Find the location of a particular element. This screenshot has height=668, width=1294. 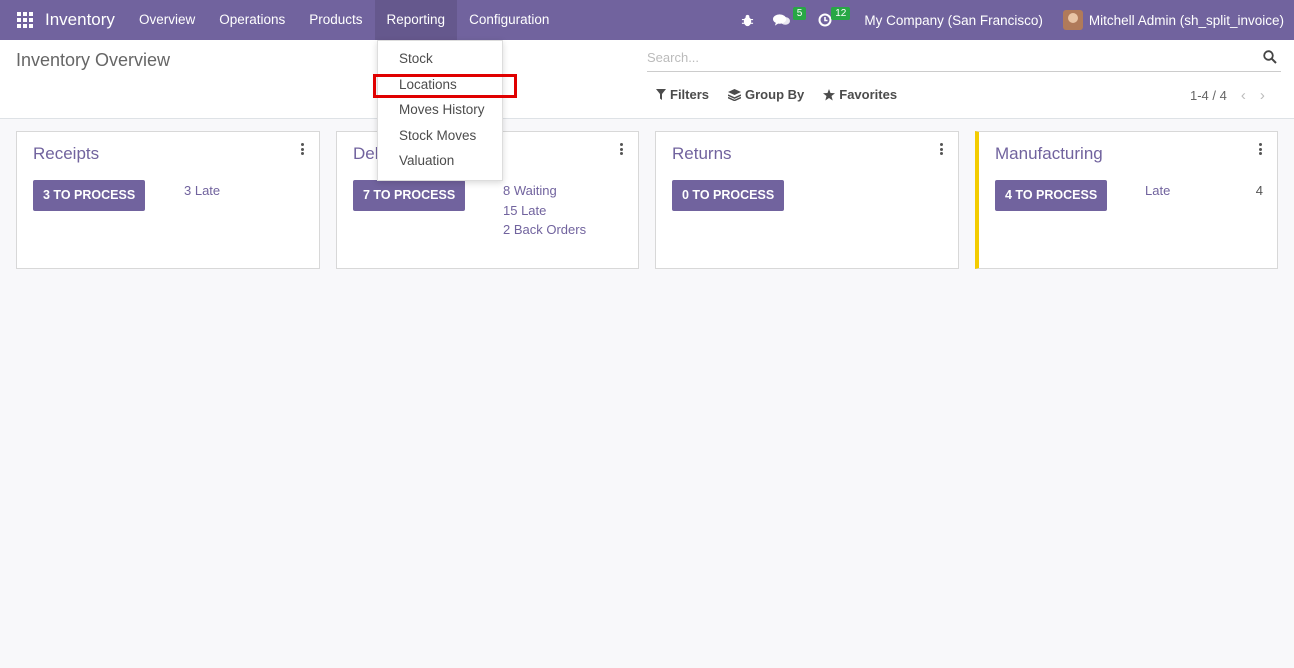

messages-badge: 5 is located at coordinates (799, 13).